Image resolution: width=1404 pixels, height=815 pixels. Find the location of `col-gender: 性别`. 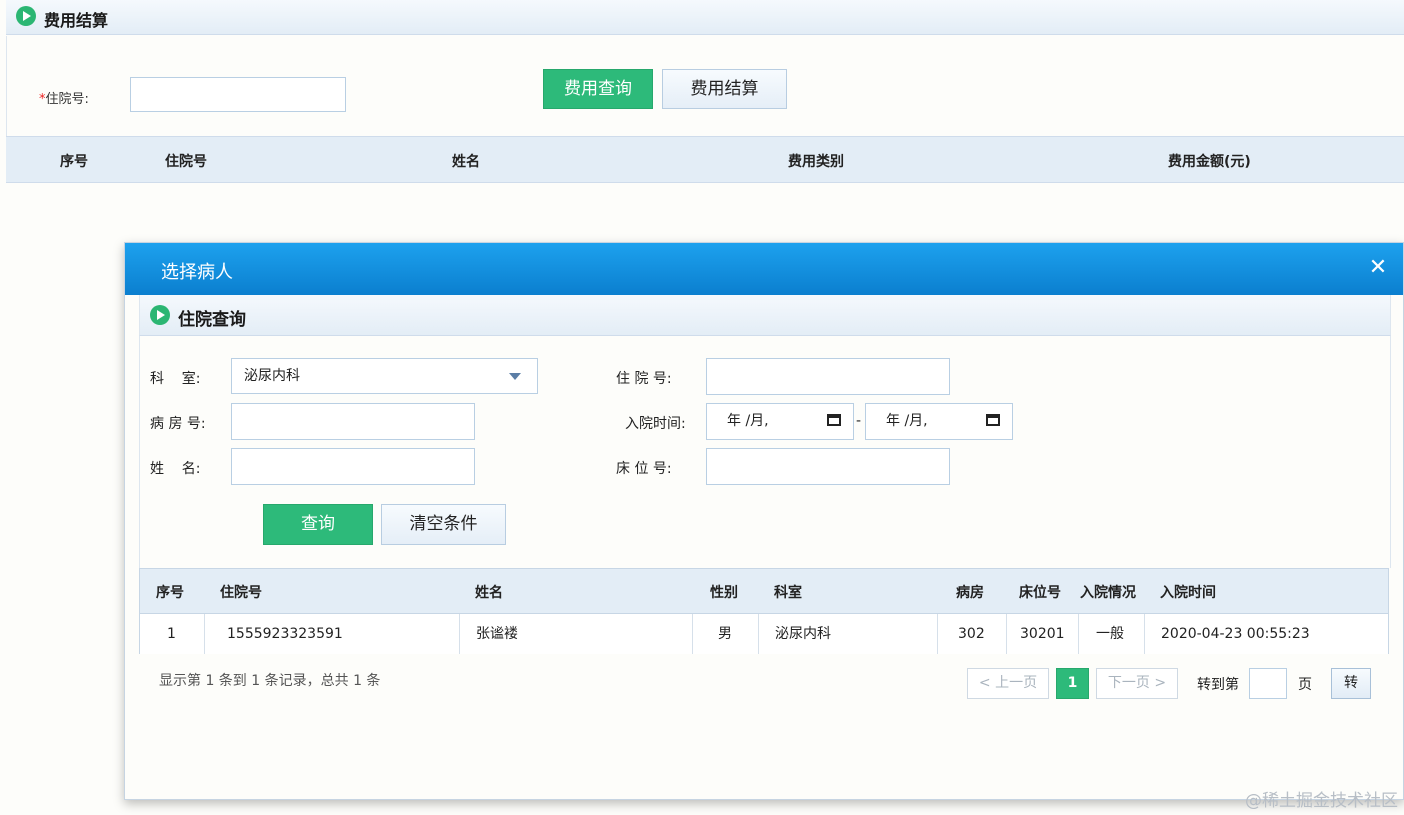

col-gender: 性别 is located at coordinates (724, 593).